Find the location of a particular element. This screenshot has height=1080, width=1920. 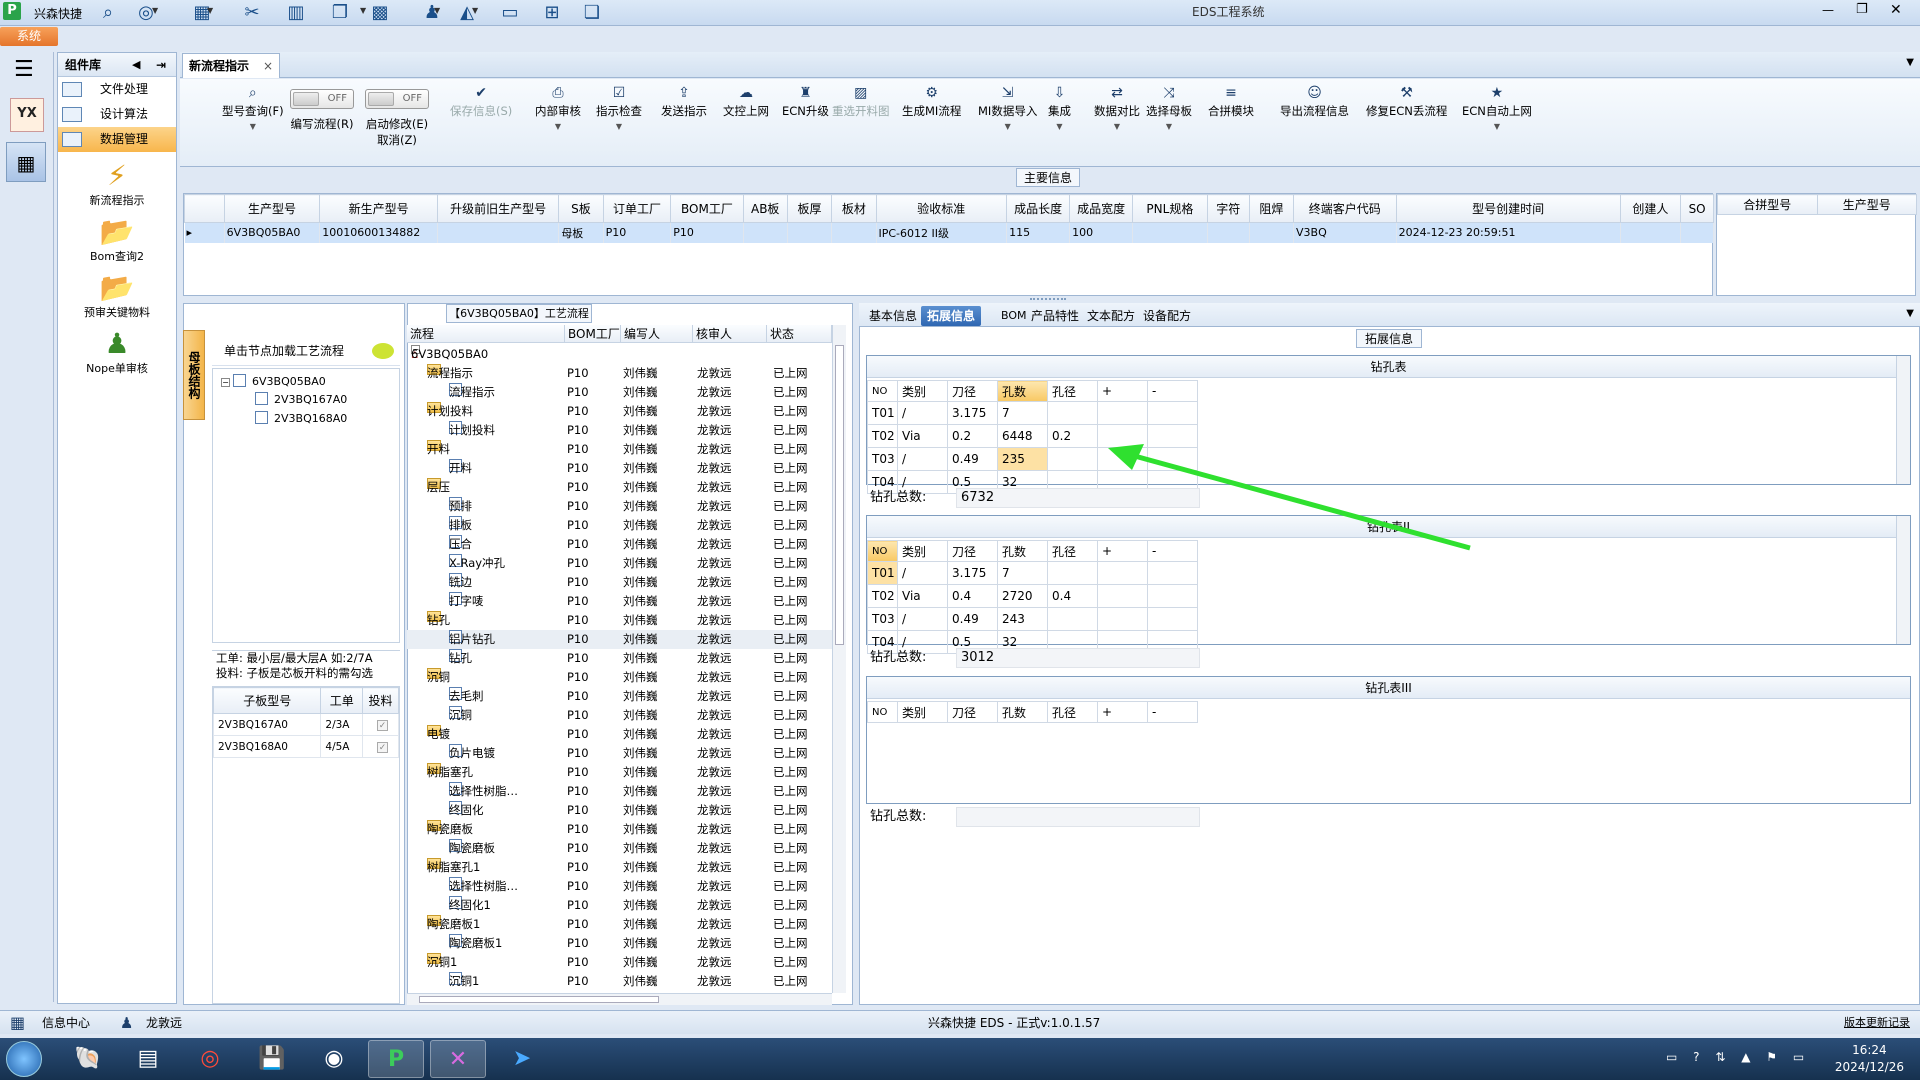

table-cell: 115 is located at coordinates (1038, 232).